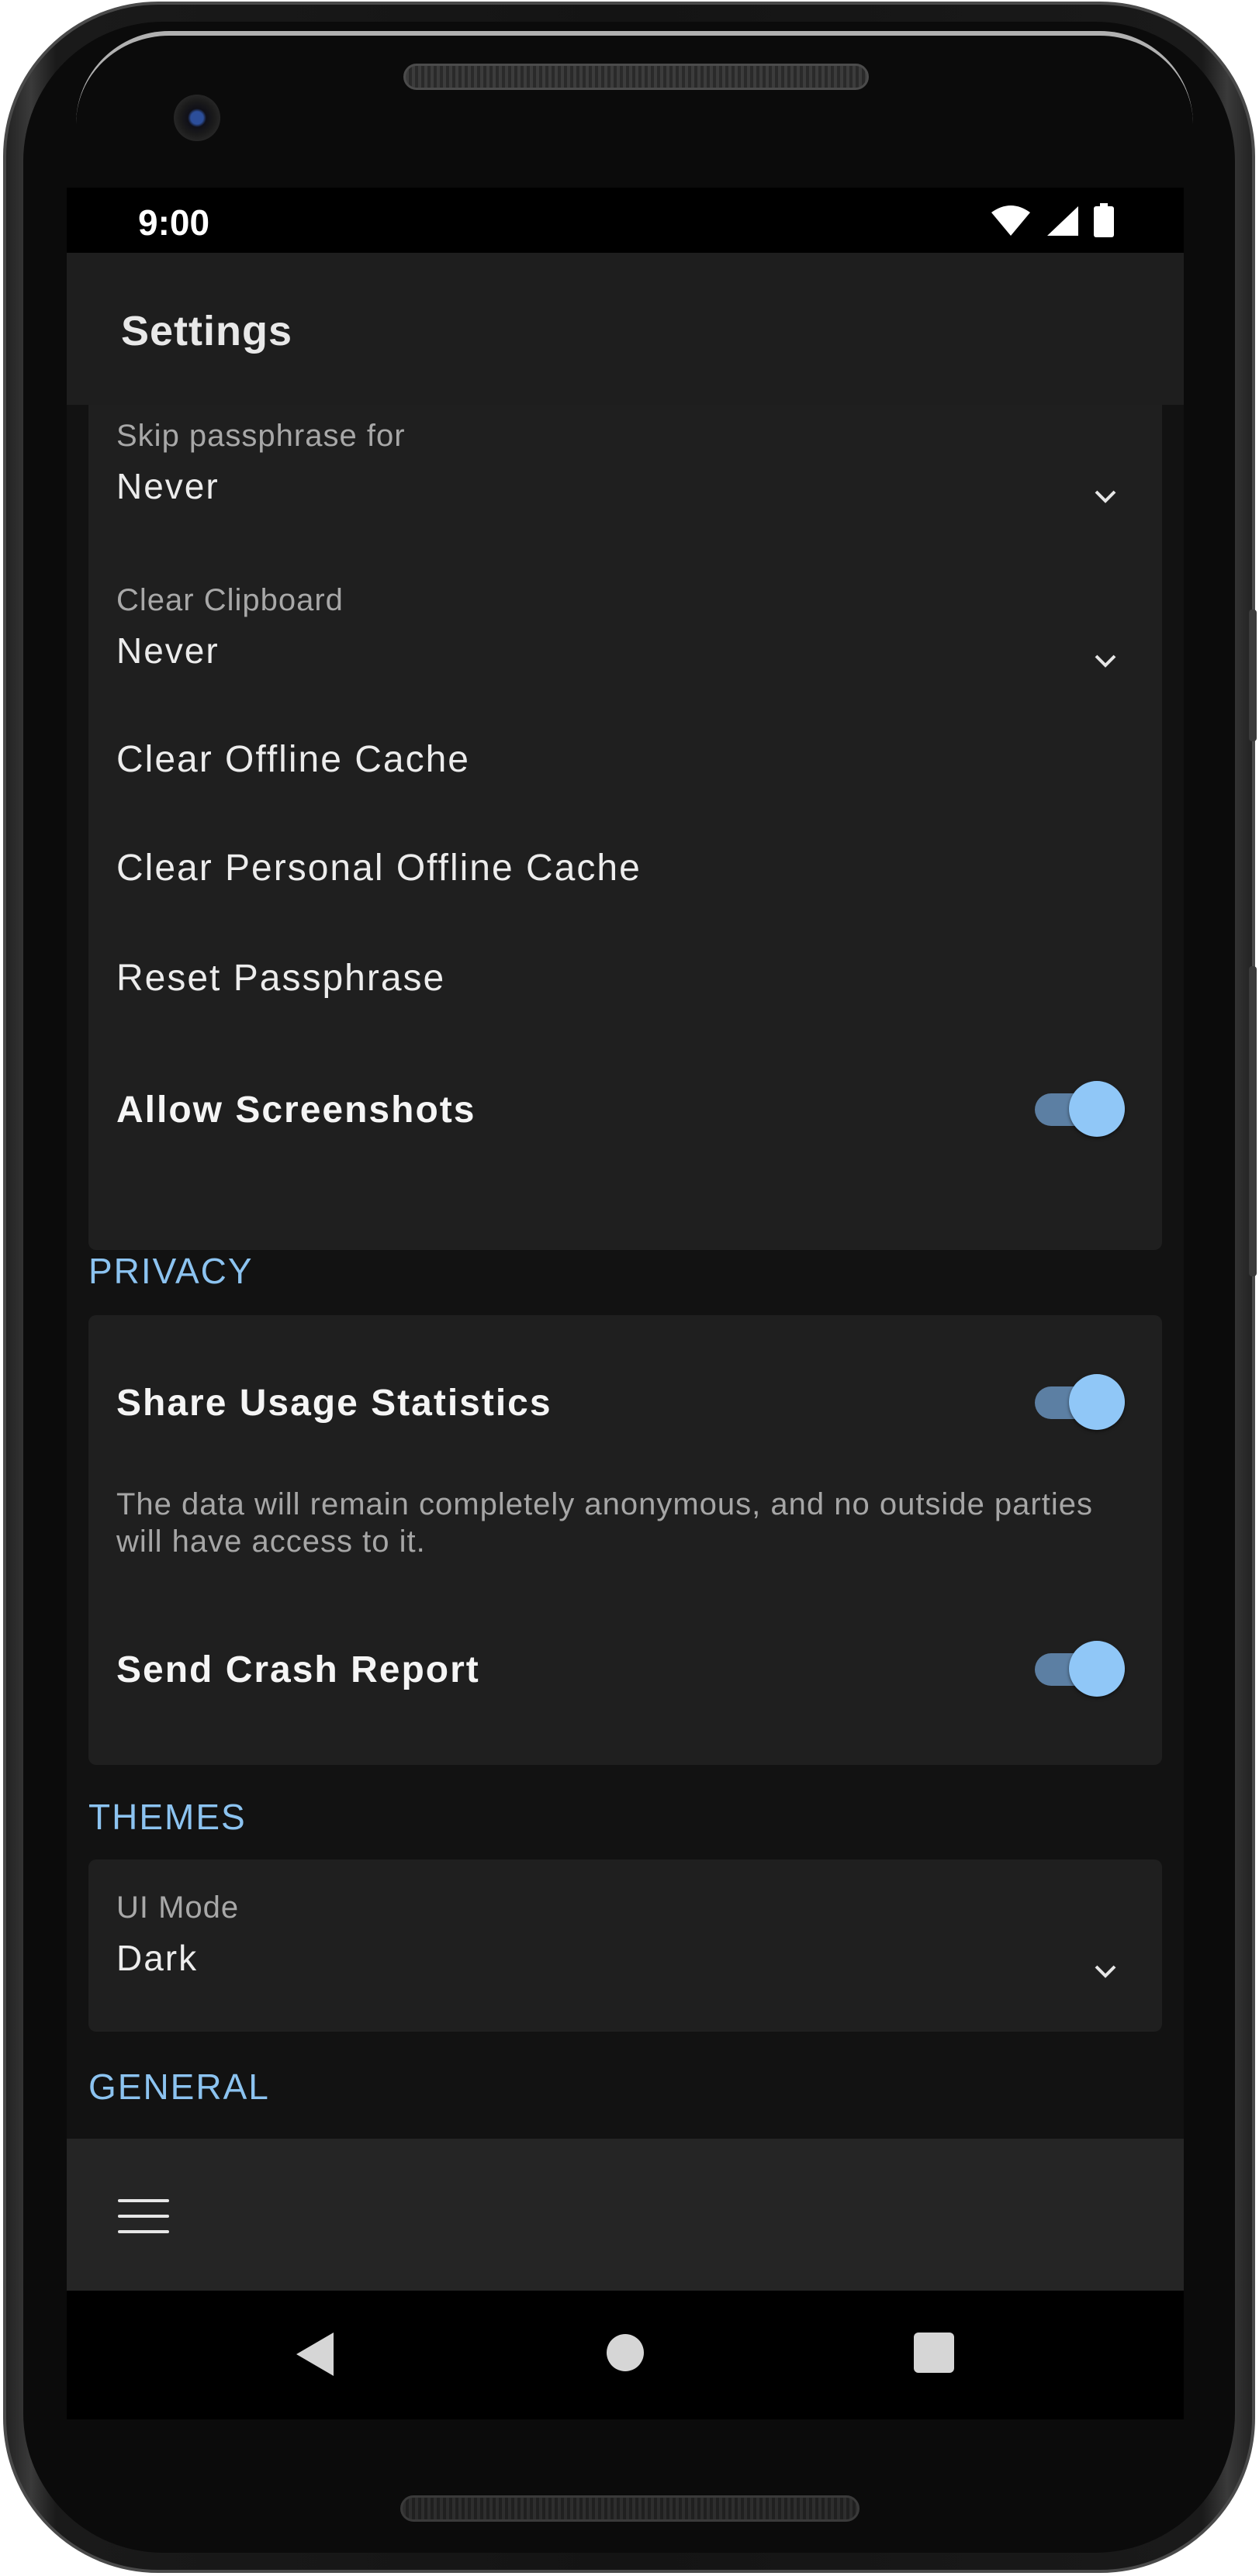 The height and width of the screenshot is (2576, 1259). What do you see at coordinates (230, 600) in the screenshot?
I see `clear-clipboard-label: Clear Clipboard` at bounding box center [230, 600].